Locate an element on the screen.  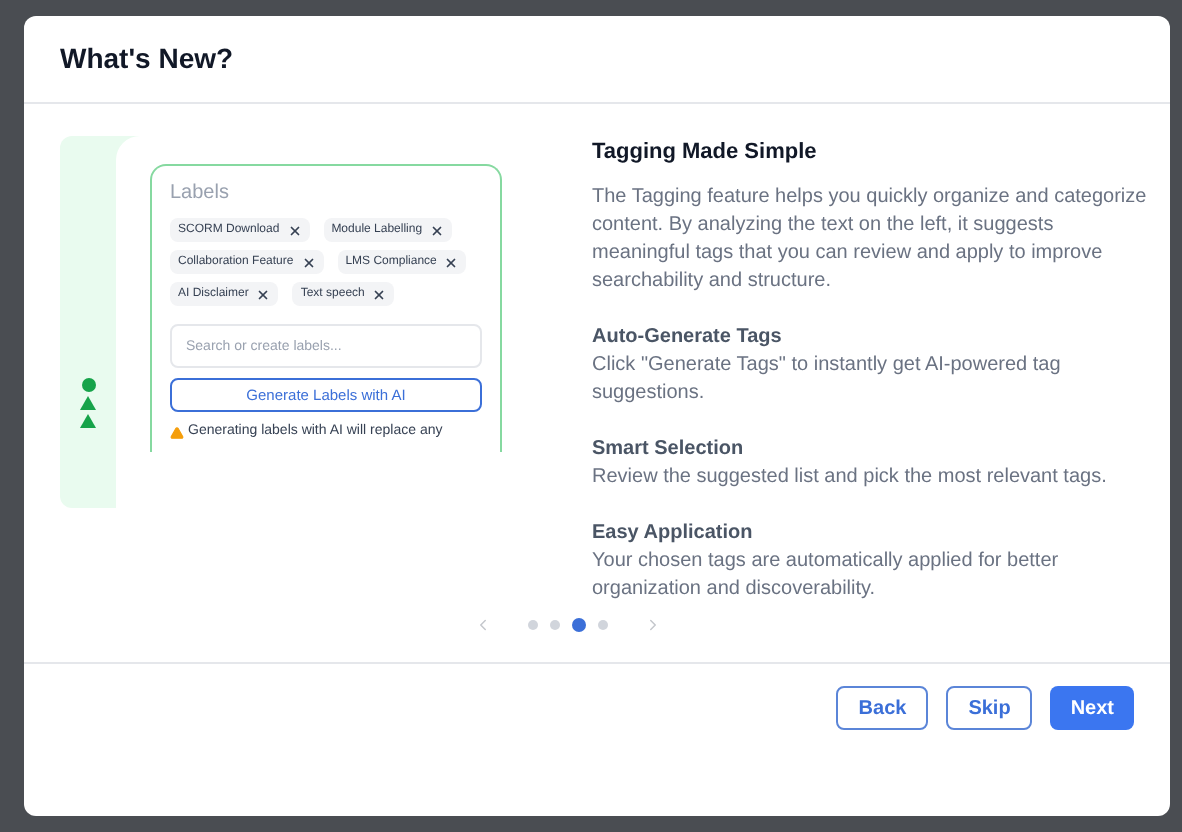
dialog-button: Back is located at coordinates (882, 708).